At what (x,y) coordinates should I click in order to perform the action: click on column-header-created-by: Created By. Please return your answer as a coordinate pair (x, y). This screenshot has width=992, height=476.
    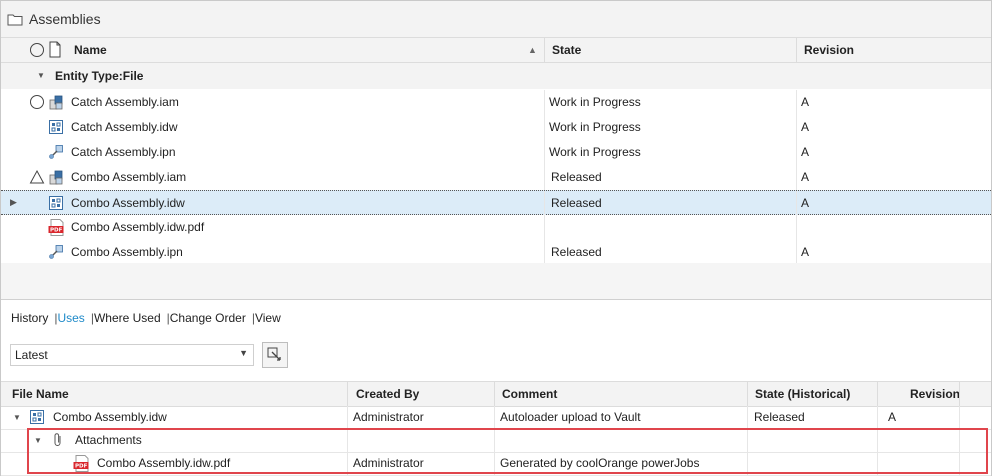
    Looking at the image, I should click on (387, 394).